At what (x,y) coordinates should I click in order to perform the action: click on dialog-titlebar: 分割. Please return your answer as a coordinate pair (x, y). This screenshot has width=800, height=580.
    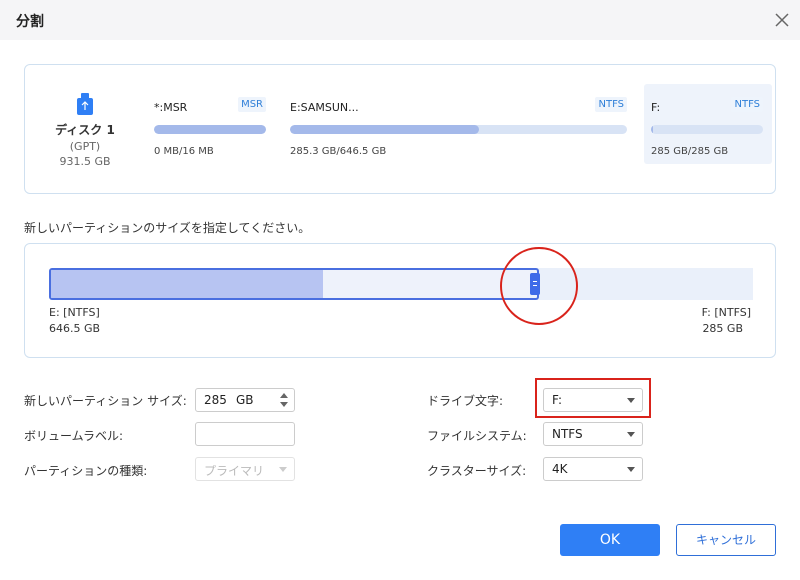
    Looking at the image, I should click on (400, 20).